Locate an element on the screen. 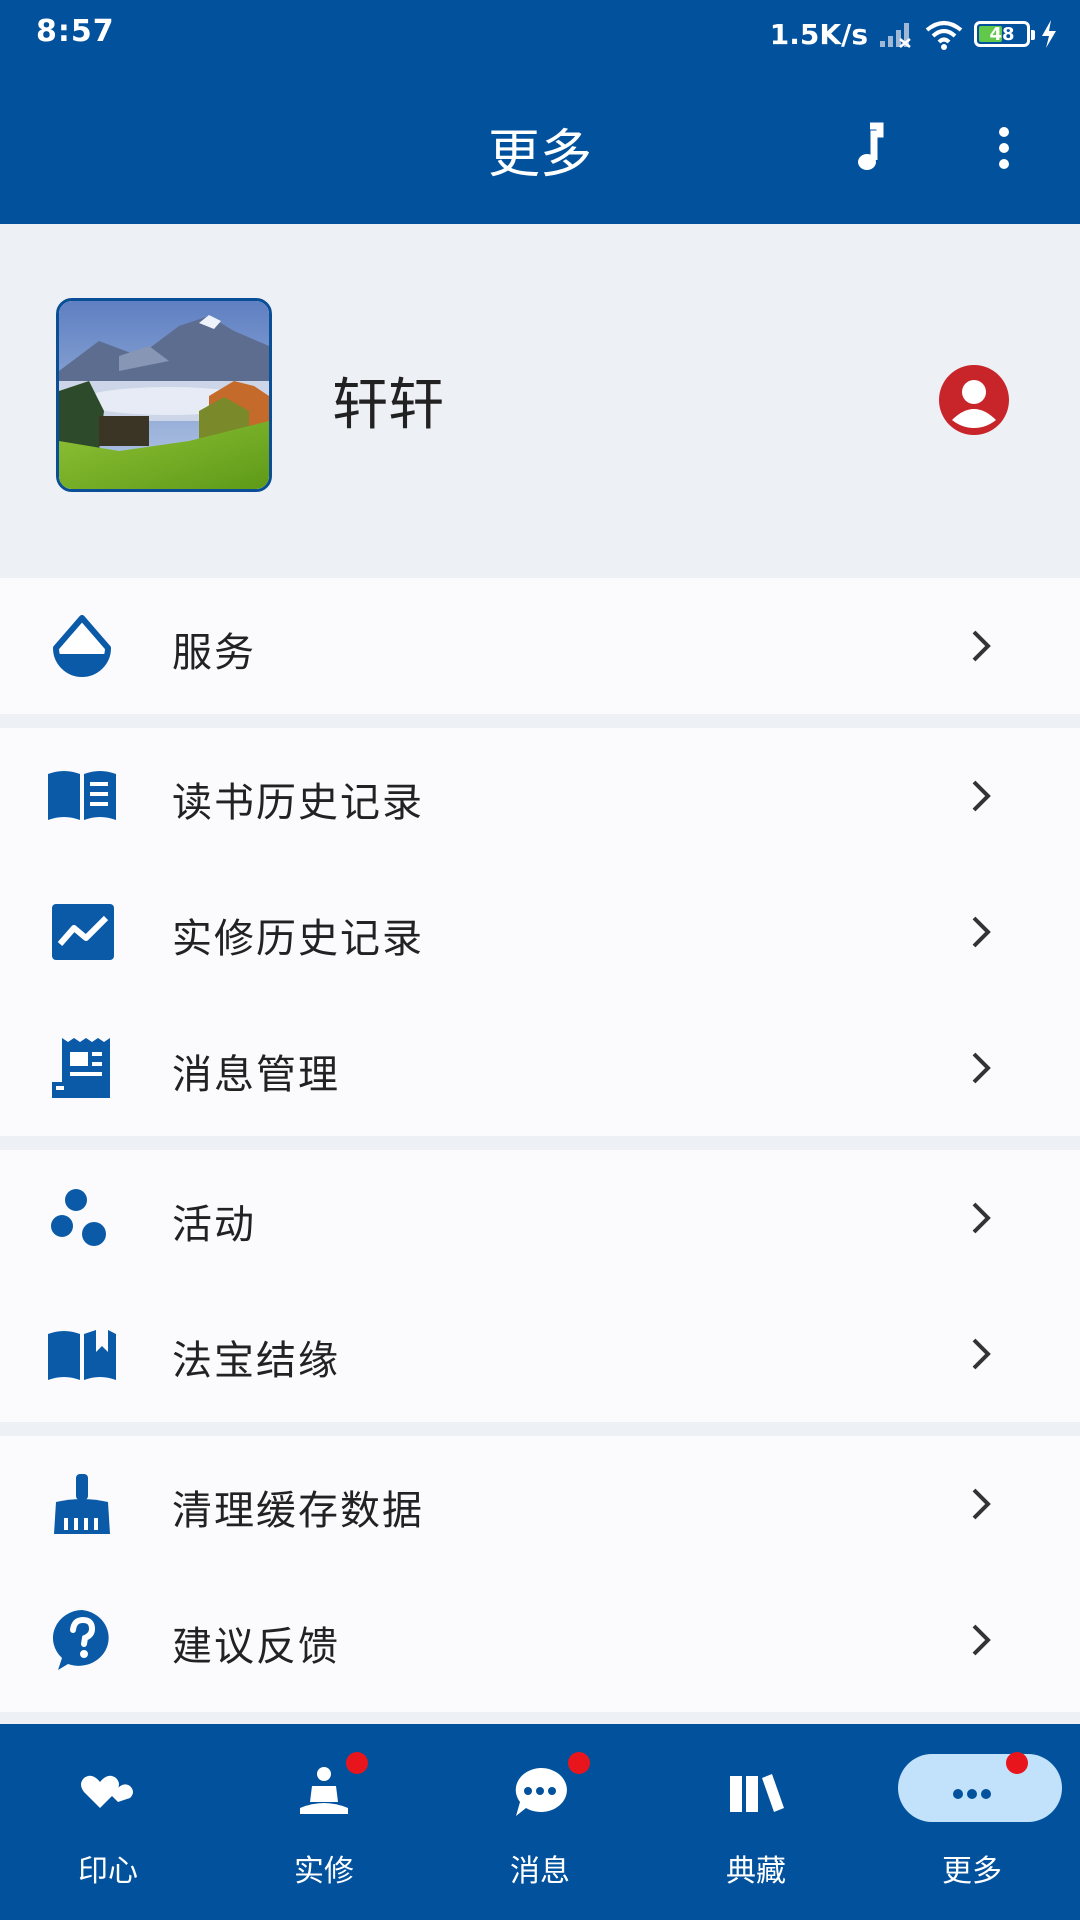  tab-gengduo: 更多 is located at coordinates (972, 1822).